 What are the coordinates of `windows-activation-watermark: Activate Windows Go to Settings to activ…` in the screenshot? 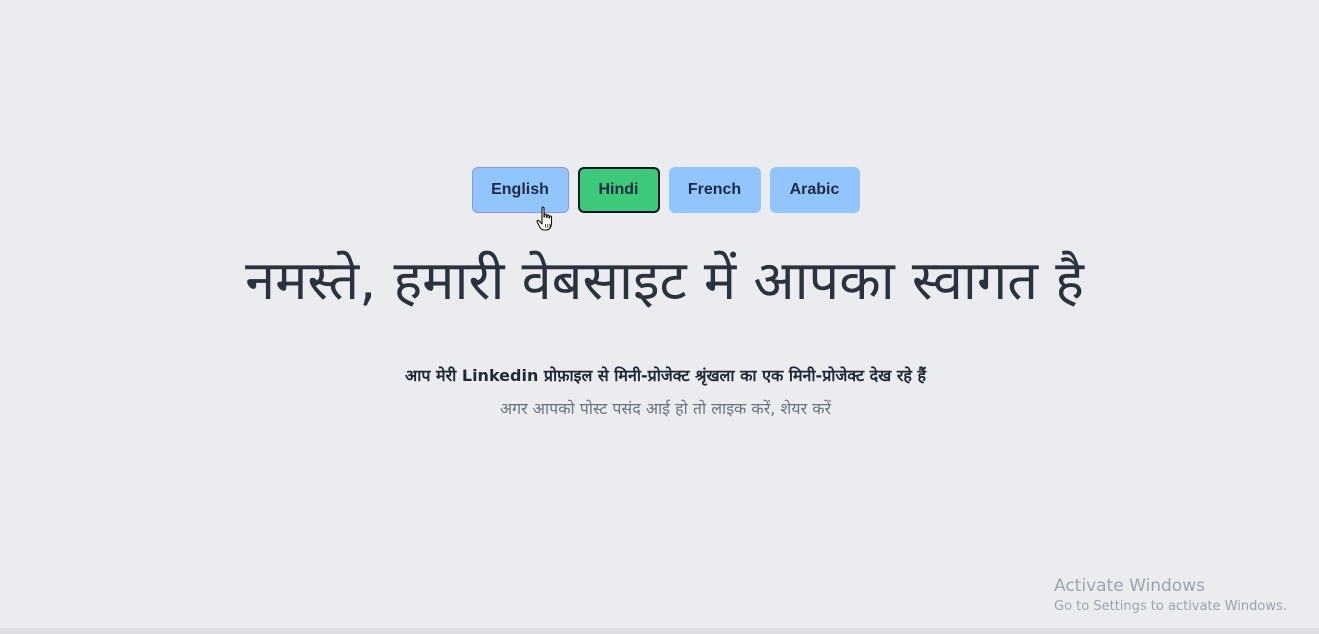 It's located at (1170, 596).